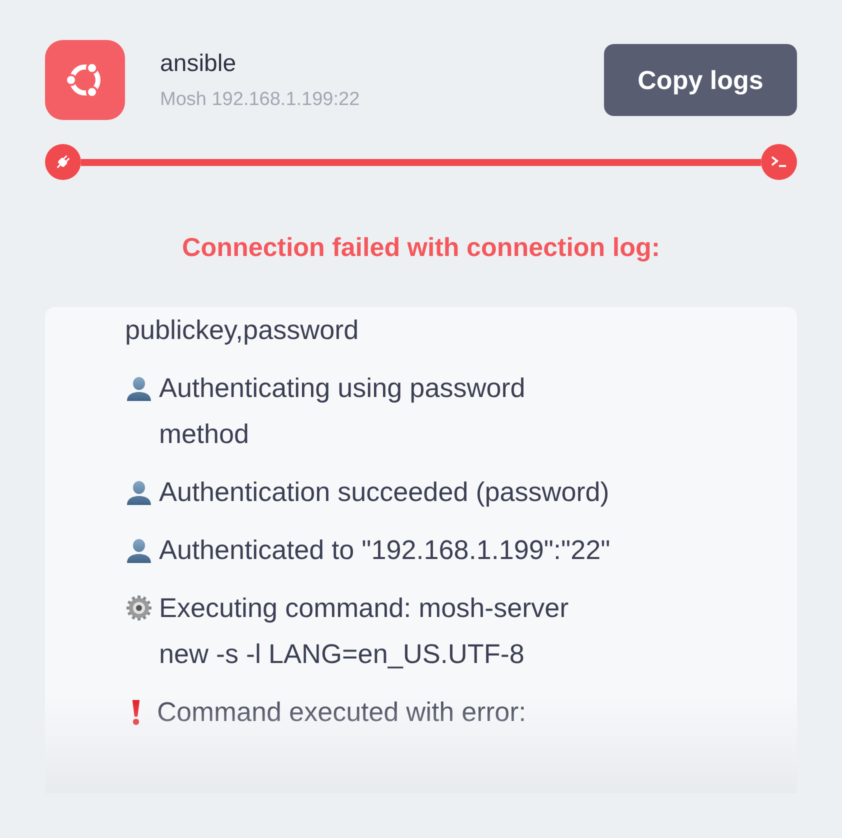 The image size is (842, 838). I want to click on plug-icon, so click(63, 162).